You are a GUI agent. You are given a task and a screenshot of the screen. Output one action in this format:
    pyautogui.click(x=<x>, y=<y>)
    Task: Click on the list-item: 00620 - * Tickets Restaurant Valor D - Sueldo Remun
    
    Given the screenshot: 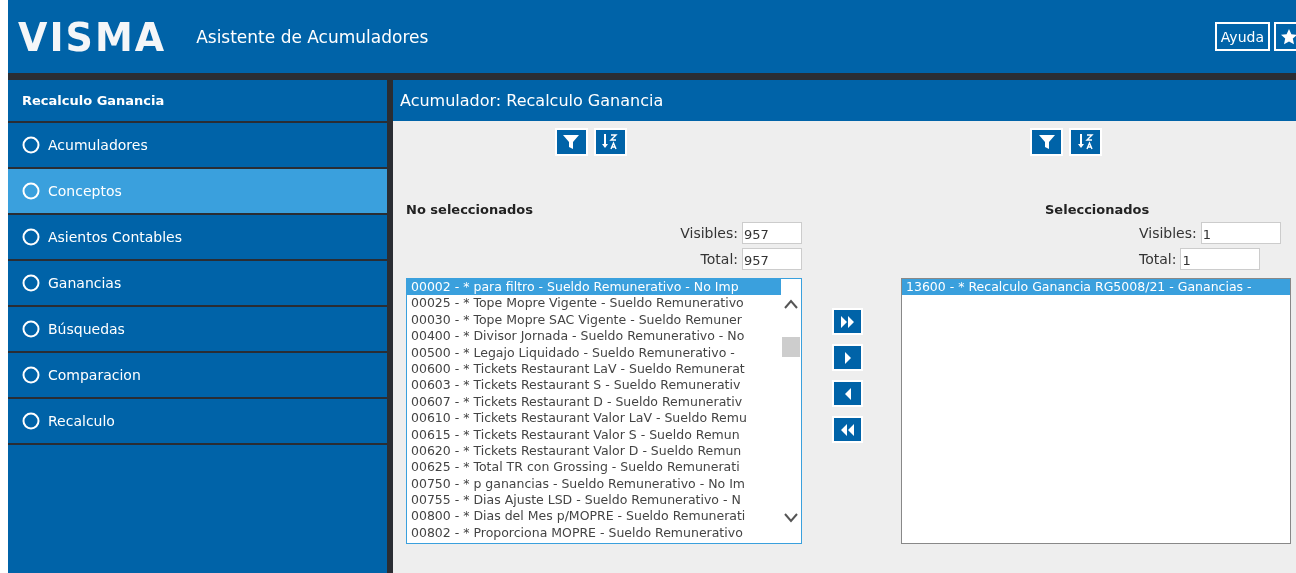 What is the action you would take?
    pyautogui.click(x=594, y=451)
    